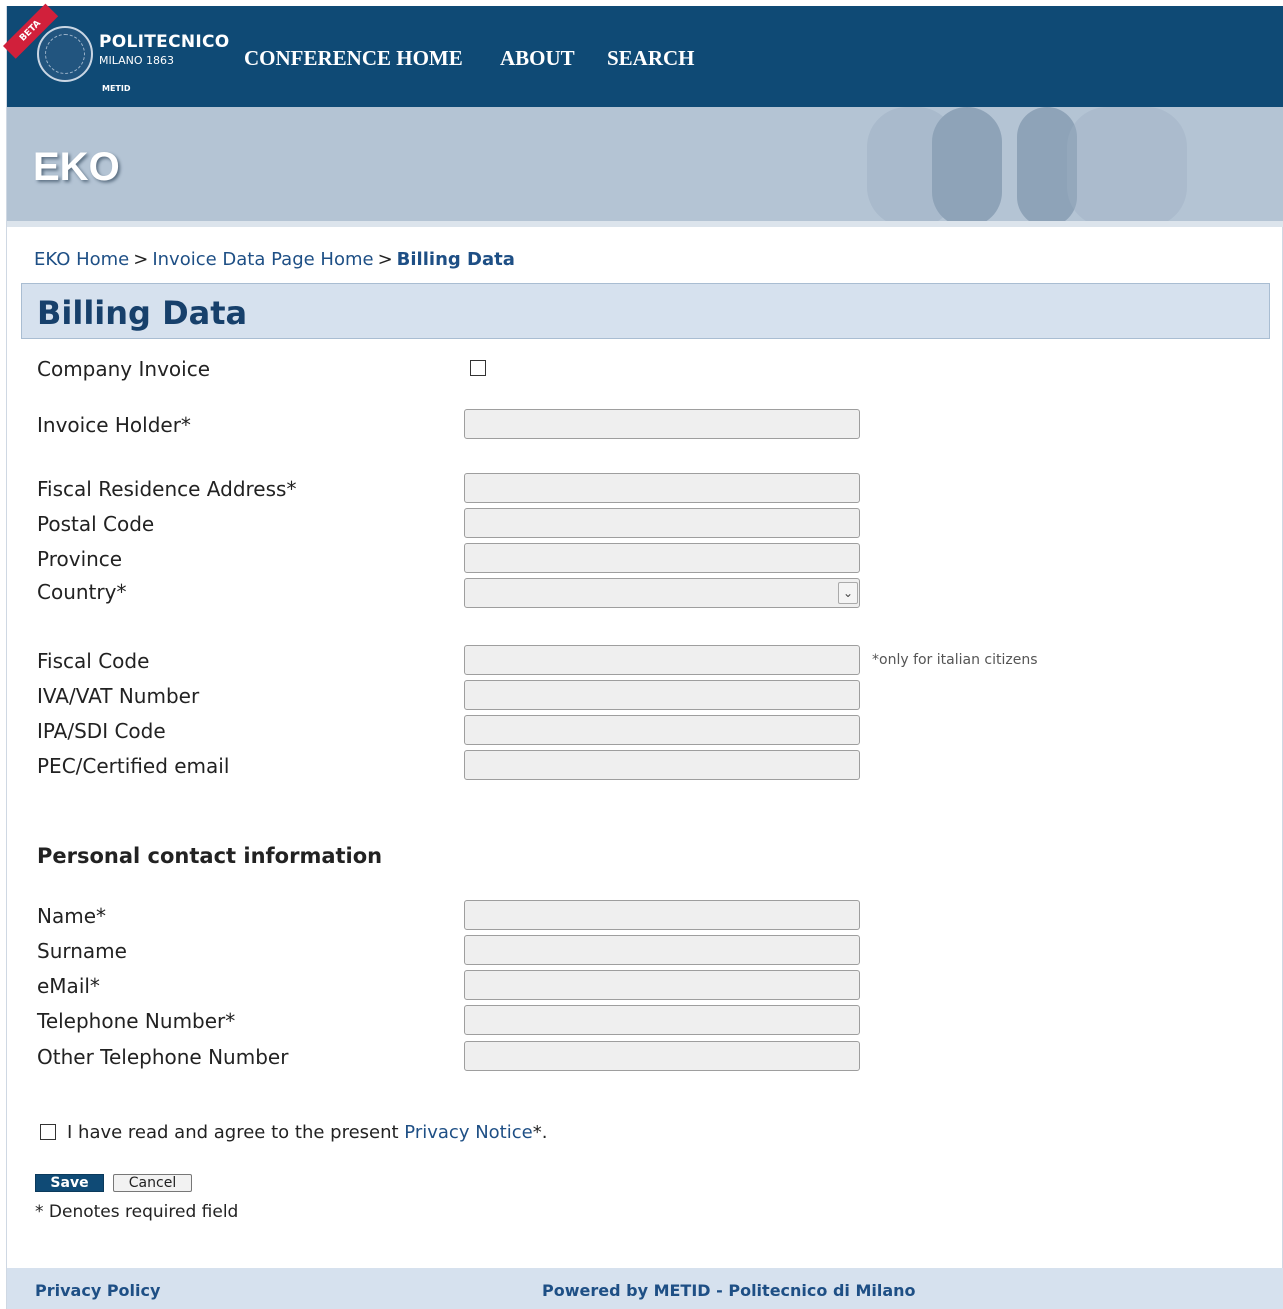  What do you see at coordinates (81, 259) in the screenshot?
I see `breadcrumb-link-eko-home: EKO Home` at bounding box center [81, 259].